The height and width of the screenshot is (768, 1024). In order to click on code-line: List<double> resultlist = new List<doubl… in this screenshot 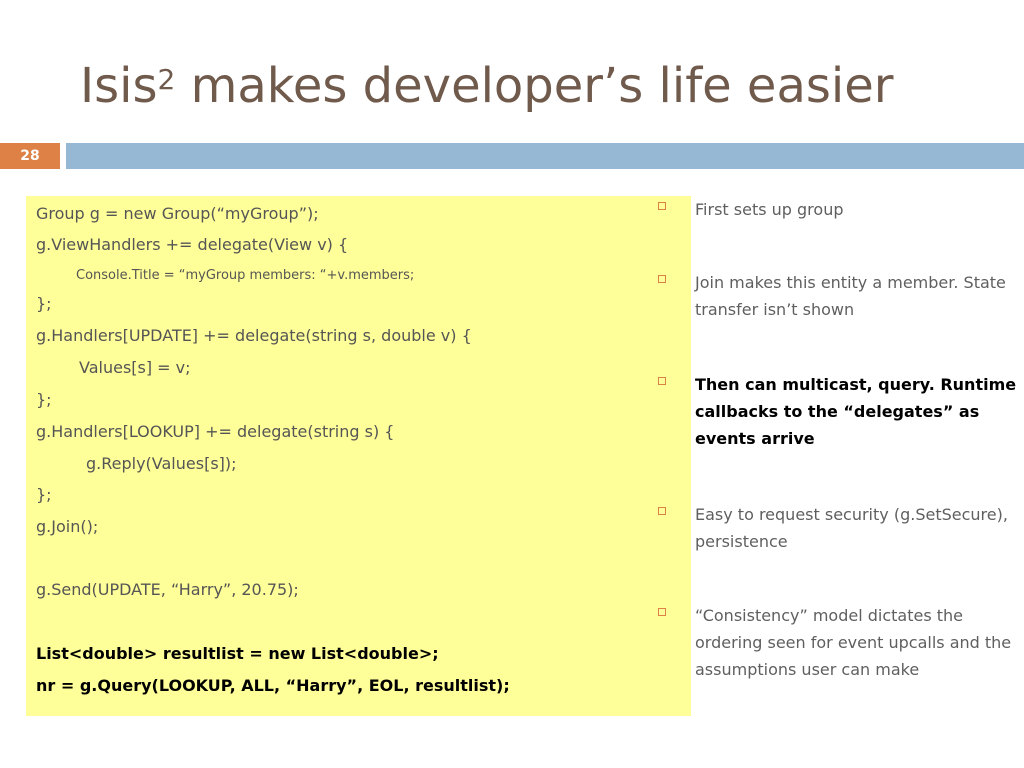, I will do `click(237, 653)`.